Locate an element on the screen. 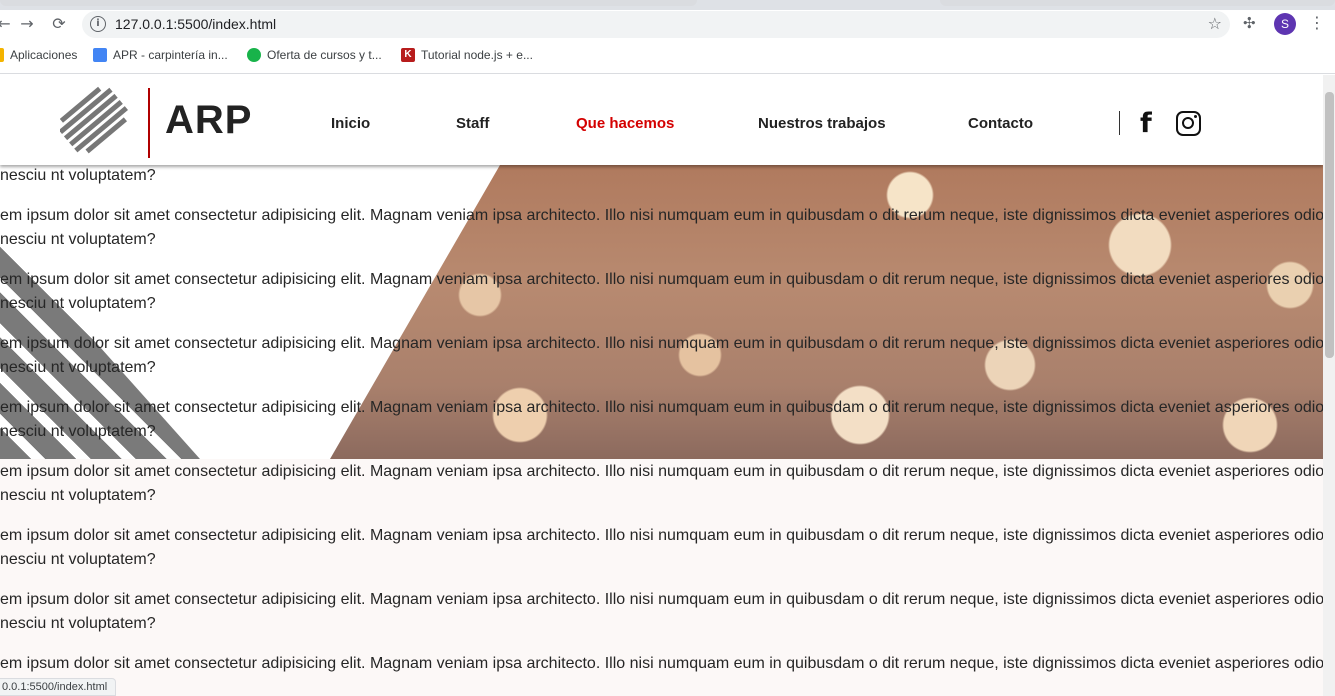  scrollbar-thumb is located at coordinates (1329, 225).